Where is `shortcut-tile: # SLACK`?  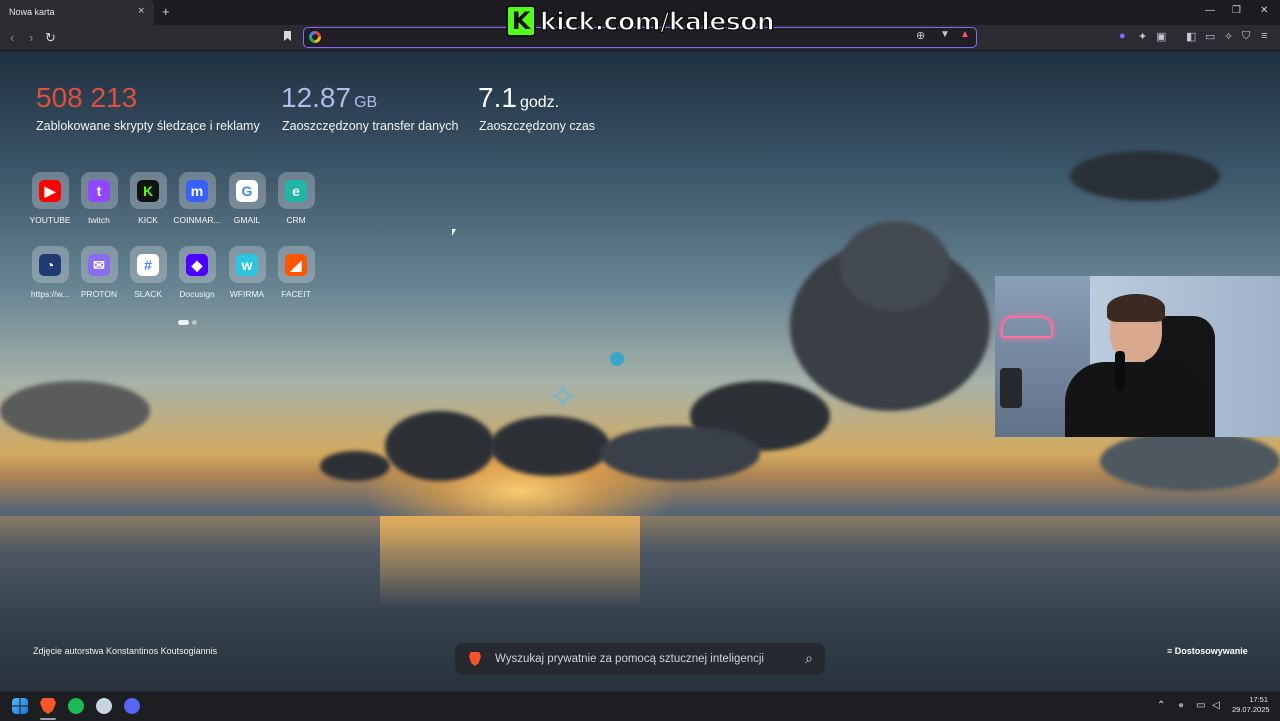
shortcut-tile: # SLACK is located at coordinates (148, 272).